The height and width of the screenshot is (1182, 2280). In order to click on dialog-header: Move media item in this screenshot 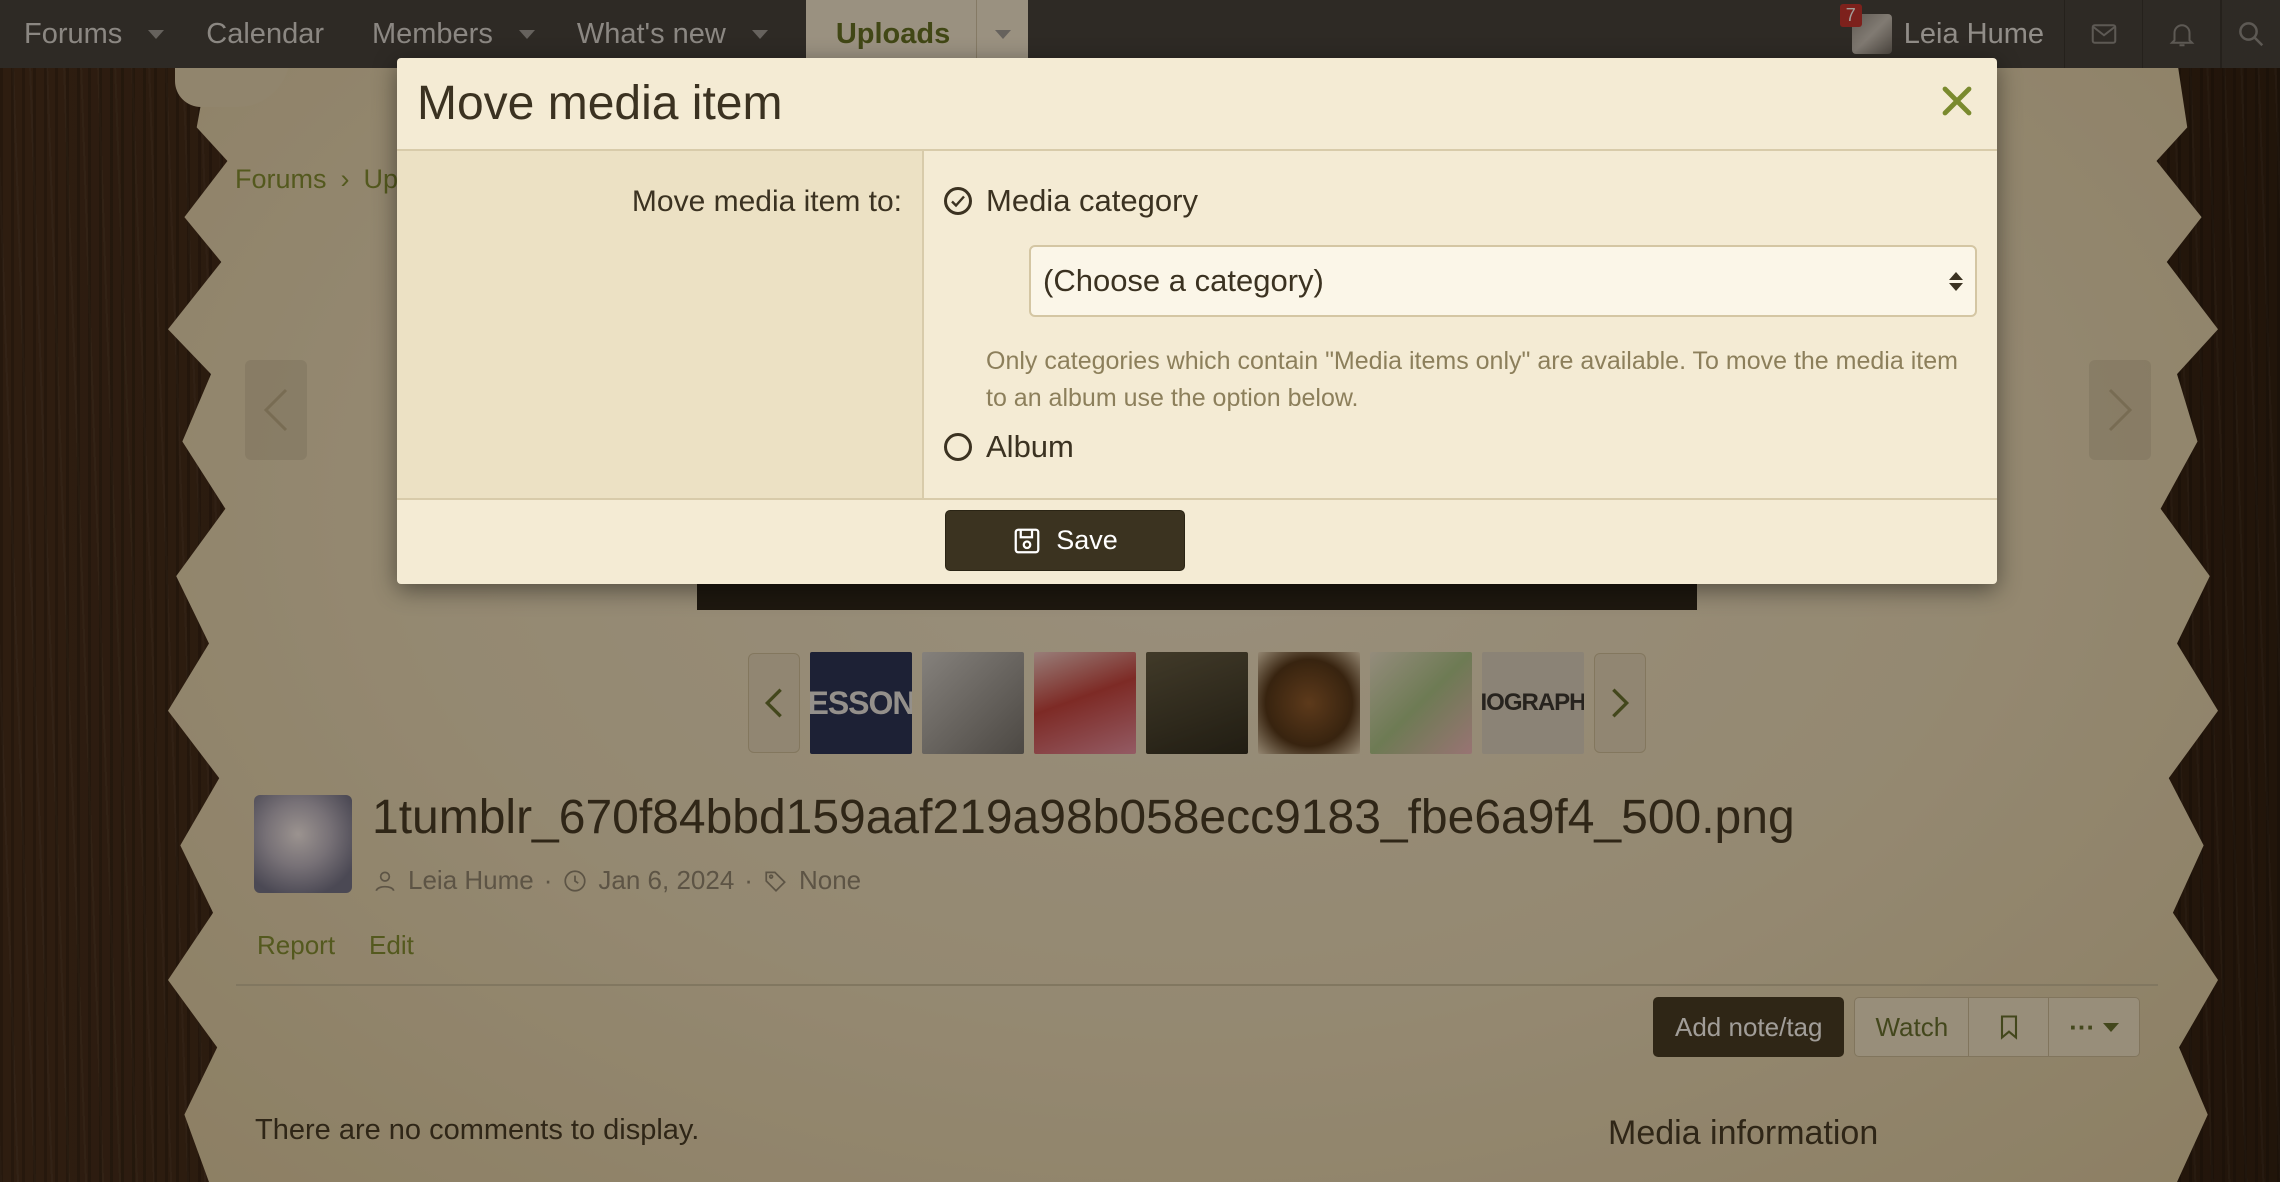, I will do `click(1197, 104)`.